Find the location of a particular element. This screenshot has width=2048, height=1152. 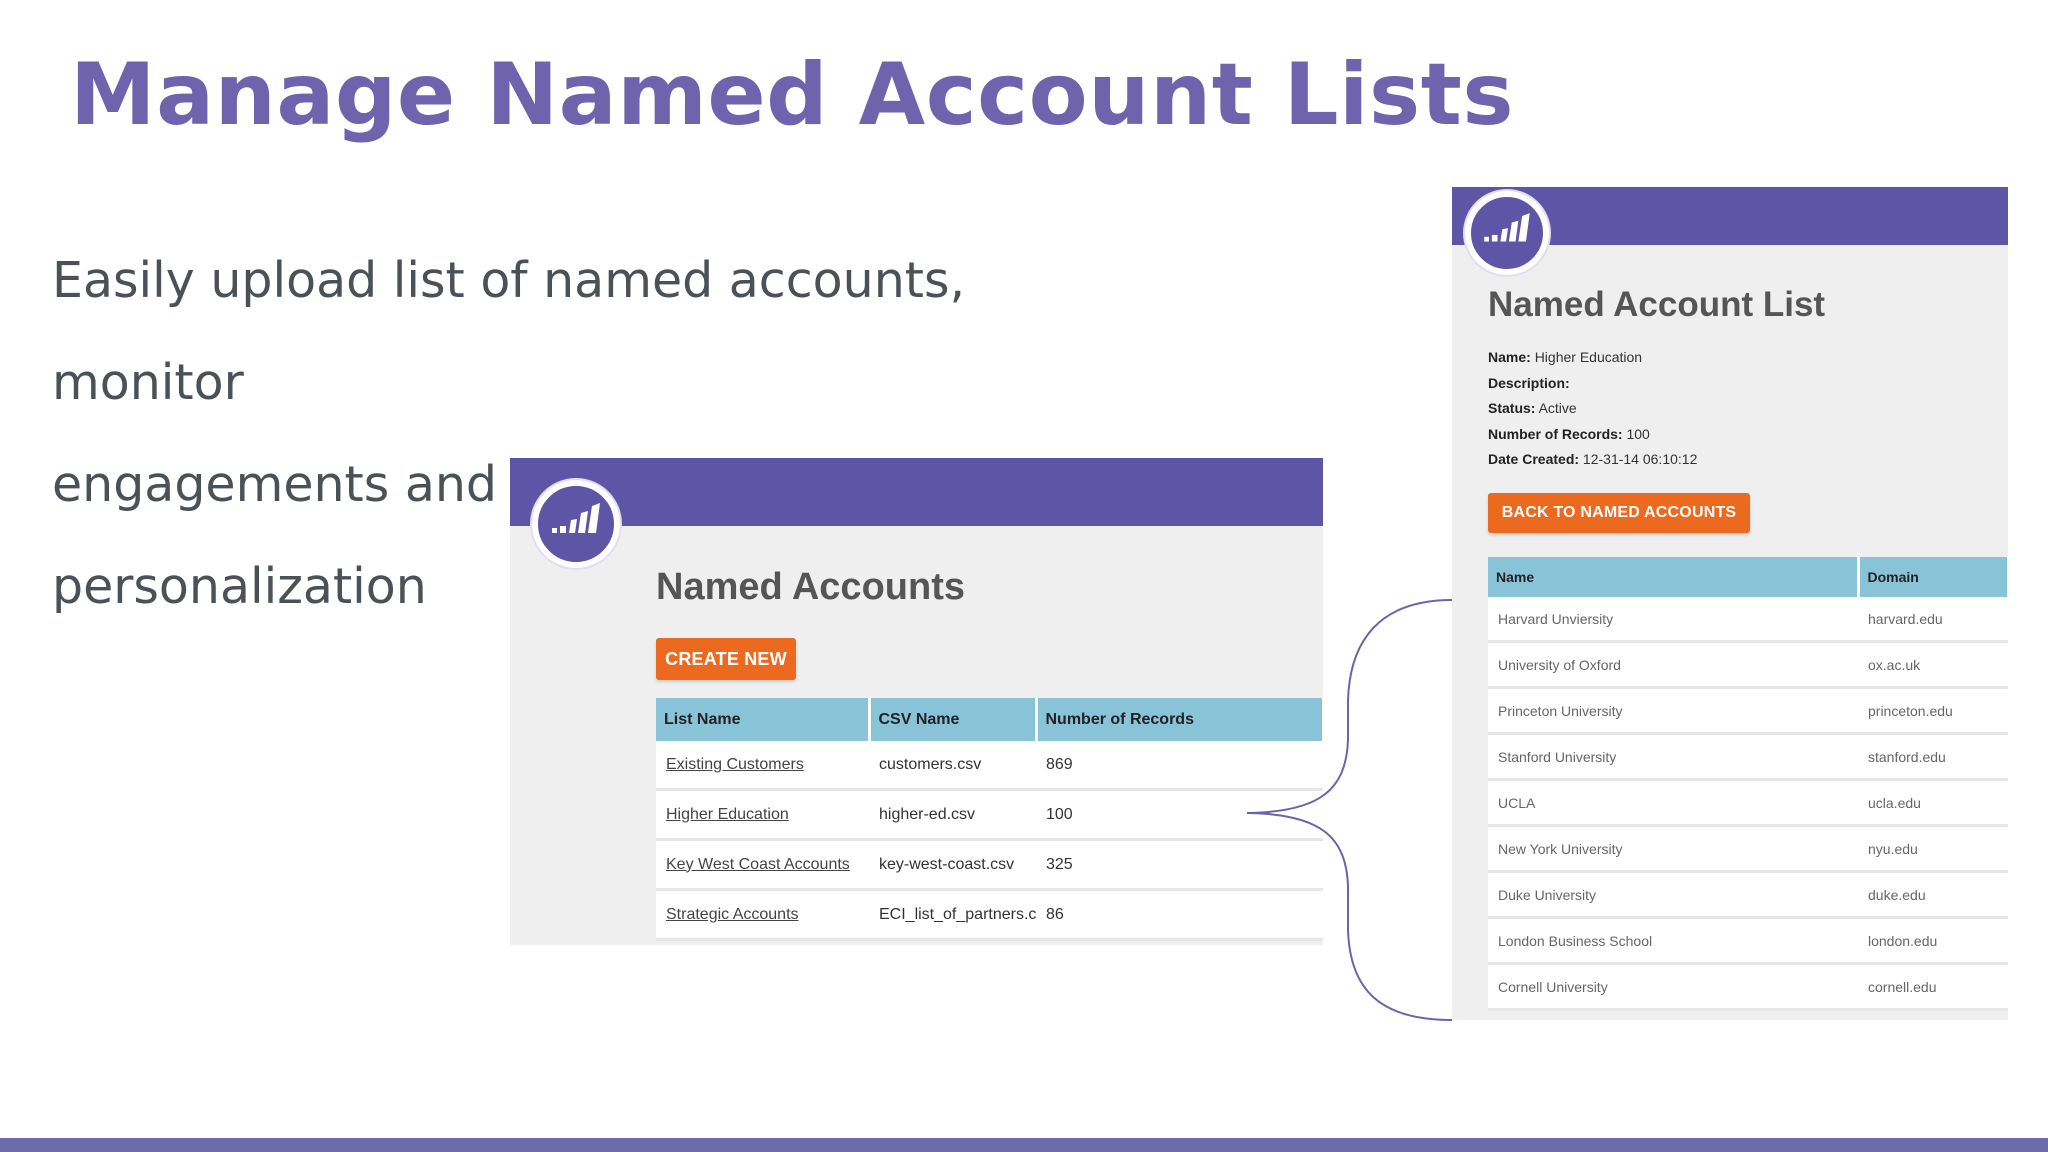

account-name-cell: Harvard Unviersity is located at coordinates (1673, 620).